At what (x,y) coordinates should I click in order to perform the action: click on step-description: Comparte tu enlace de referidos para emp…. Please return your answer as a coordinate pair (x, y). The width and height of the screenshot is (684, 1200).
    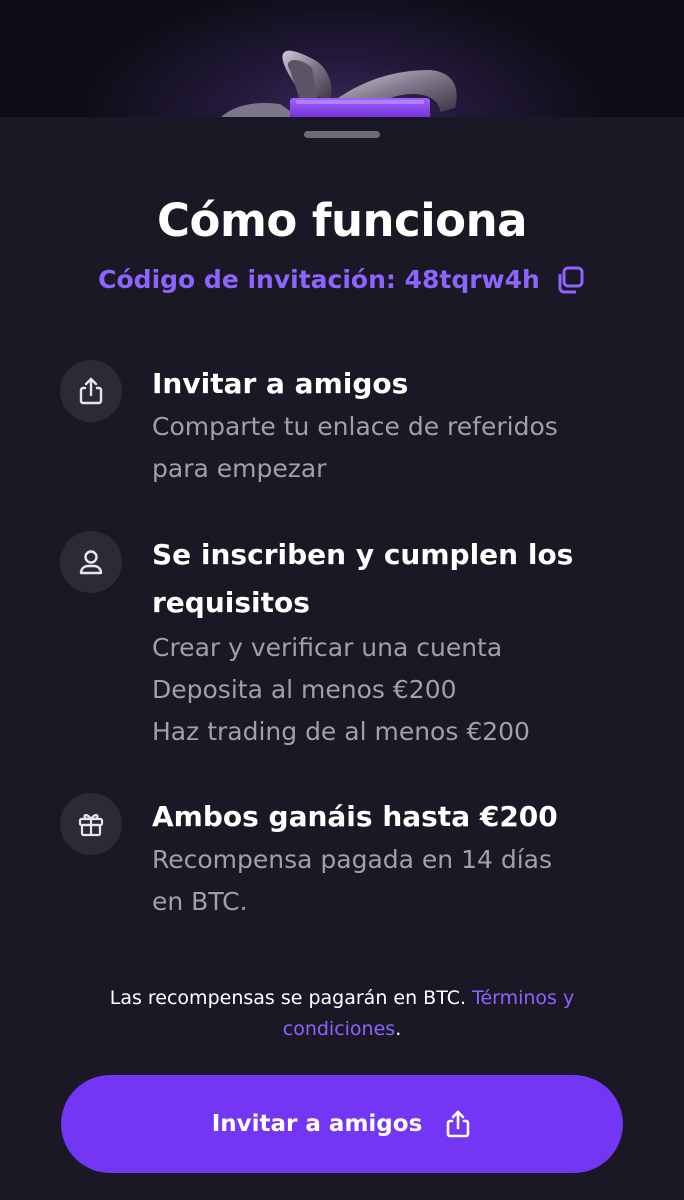
    Looking at the image, I should click on (355, 447).